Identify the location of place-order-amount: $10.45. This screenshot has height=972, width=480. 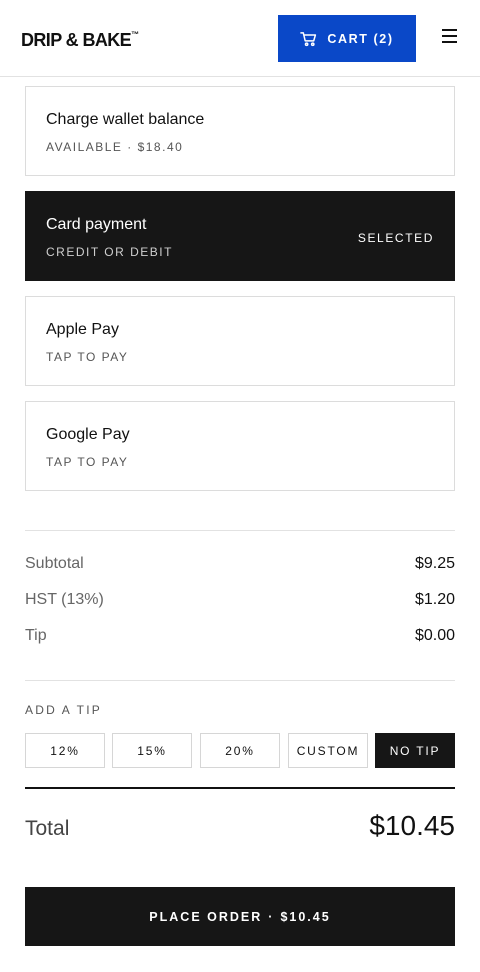
(305, 916).